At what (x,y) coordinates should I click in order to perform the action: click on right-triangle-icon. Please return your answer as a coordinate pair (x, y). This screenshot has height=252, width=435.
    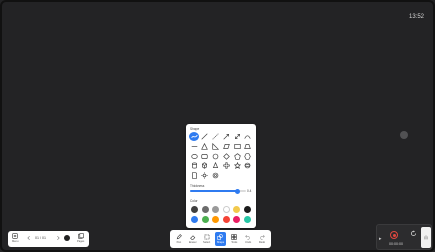
    Looking at the image, I should click on (216, 146).